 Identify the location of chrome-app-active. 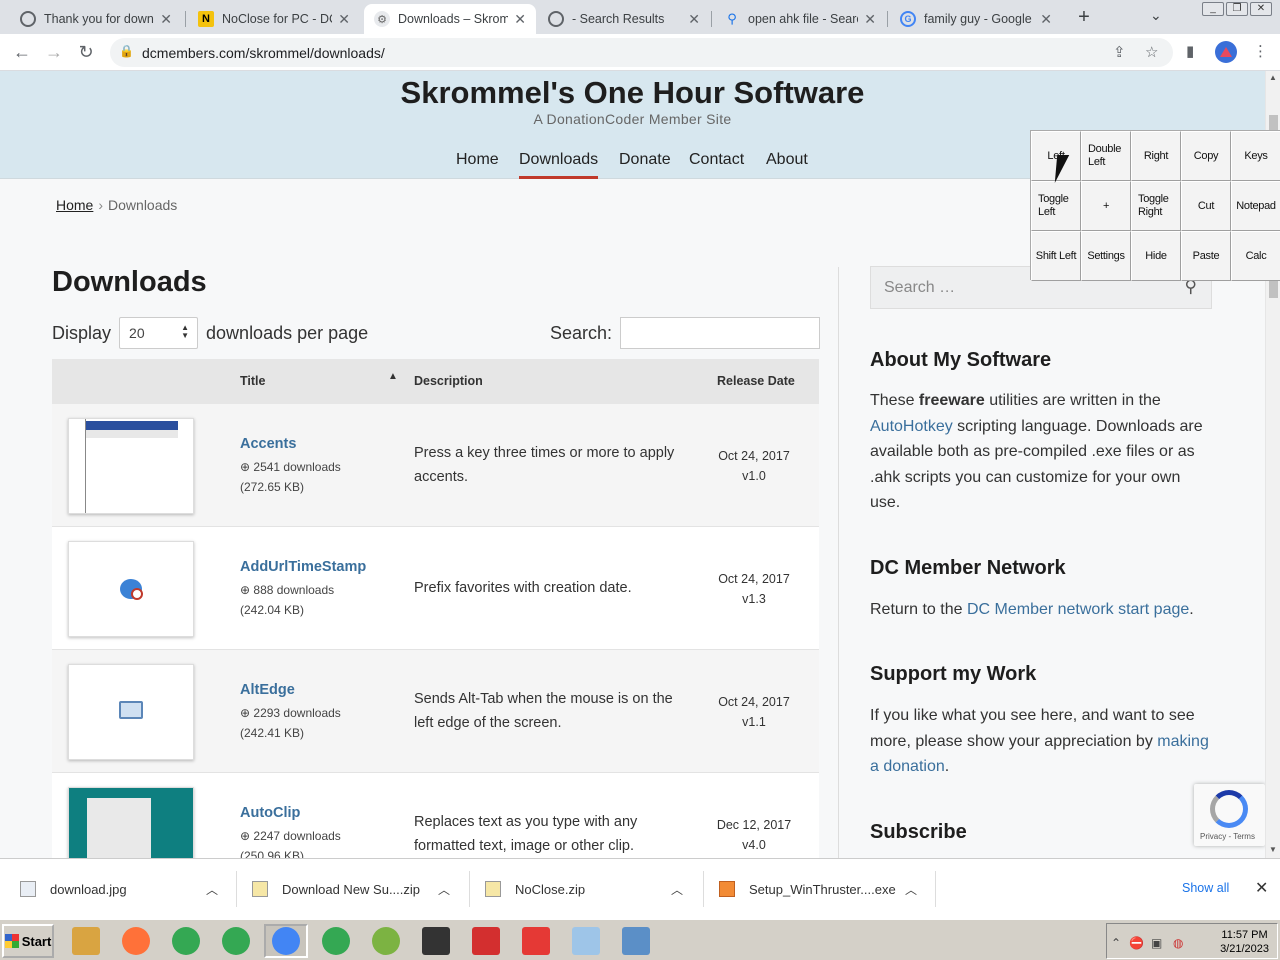
(286, 941).